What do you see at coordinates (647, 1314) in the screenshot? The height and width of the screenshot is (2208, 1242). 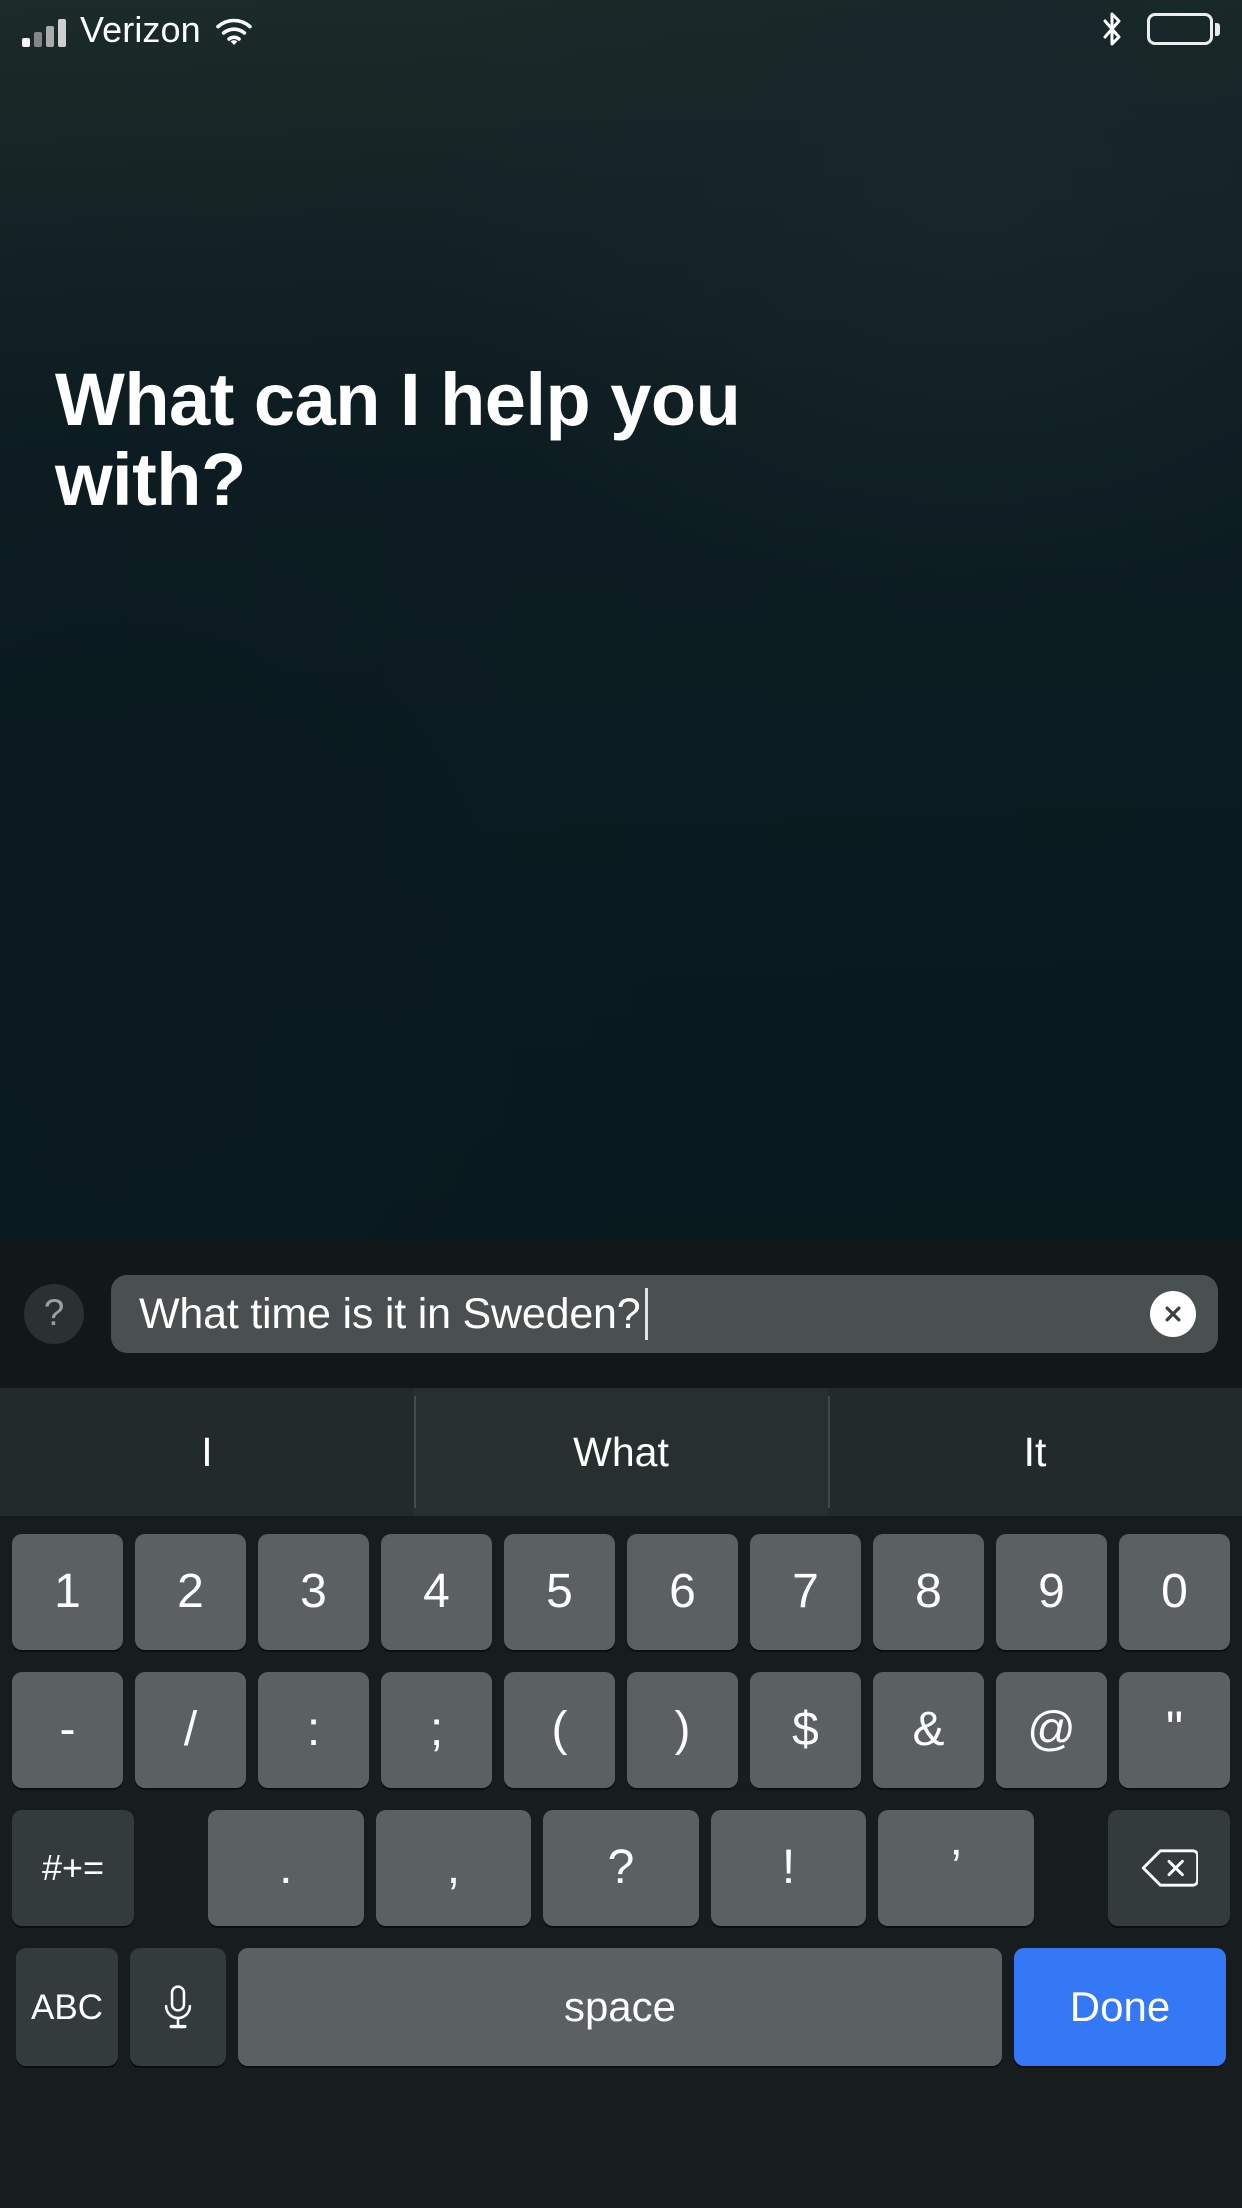 I see `text-caret` at bounding box center [647, 1314].